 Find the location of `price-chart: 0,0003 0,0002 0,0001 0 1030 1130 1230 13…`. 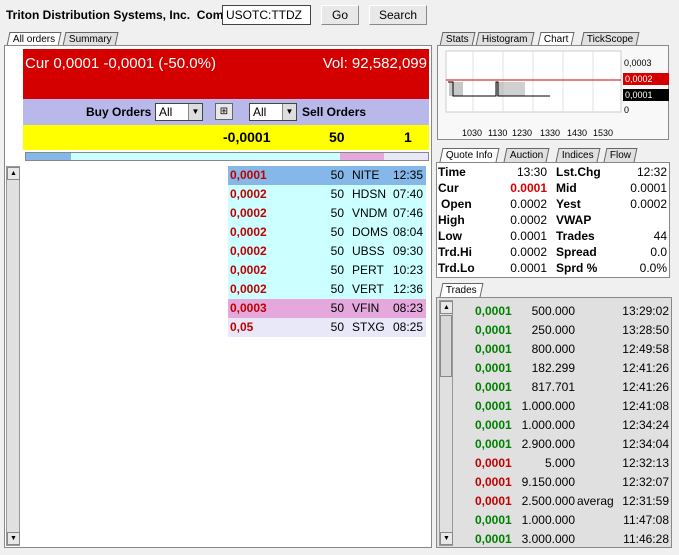

price-chart: 0,0003 0,0002 0,0001 0 1030 1130 1230 13… is located at coordinates (557, 94).